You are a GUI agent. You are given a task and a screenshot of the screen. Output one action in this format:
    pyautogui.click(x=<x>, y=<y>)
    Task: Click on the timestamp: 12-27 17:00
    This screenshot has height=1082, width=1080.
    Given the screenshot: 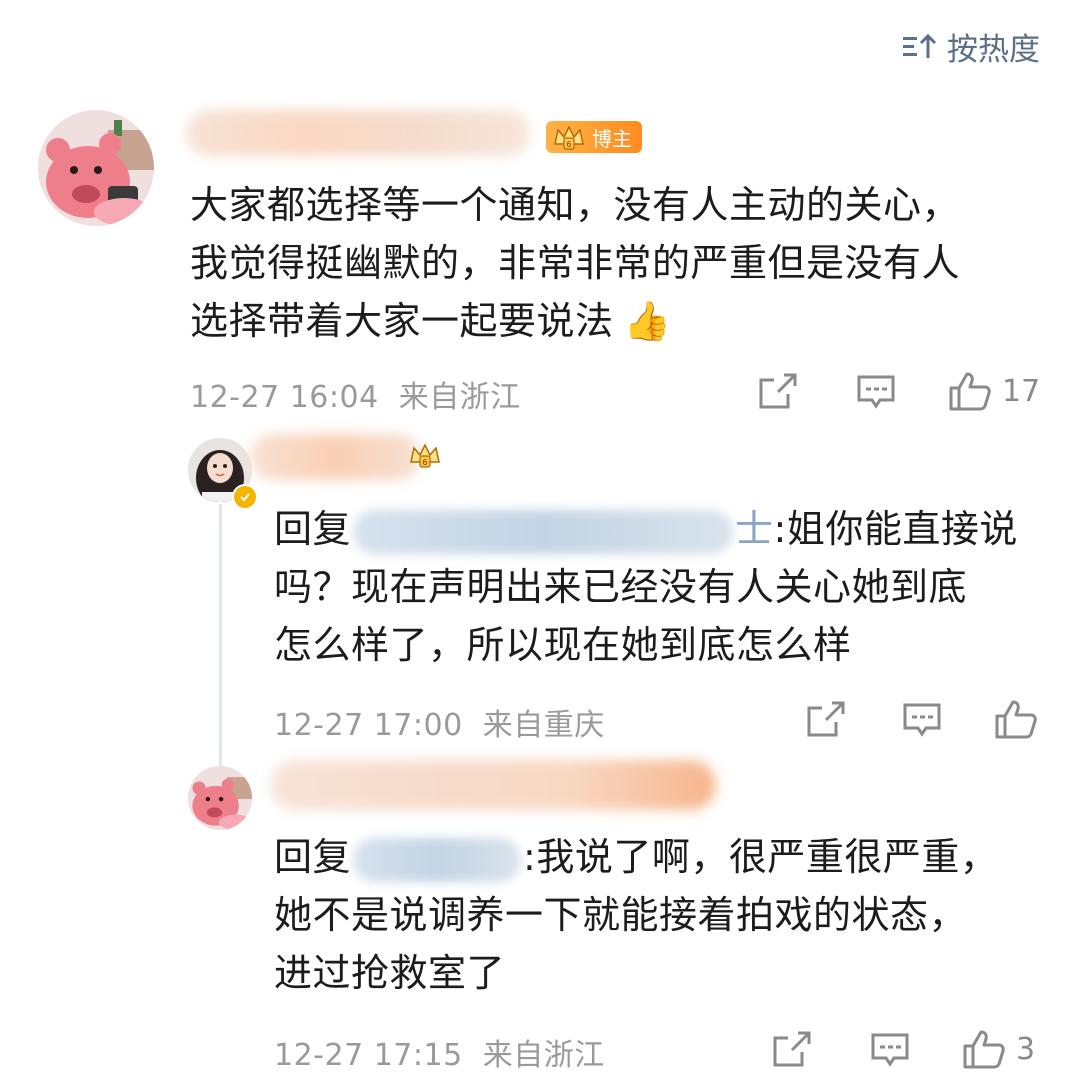 What is the action you would take?
    pyautogui.click(x=368, y=725)
    